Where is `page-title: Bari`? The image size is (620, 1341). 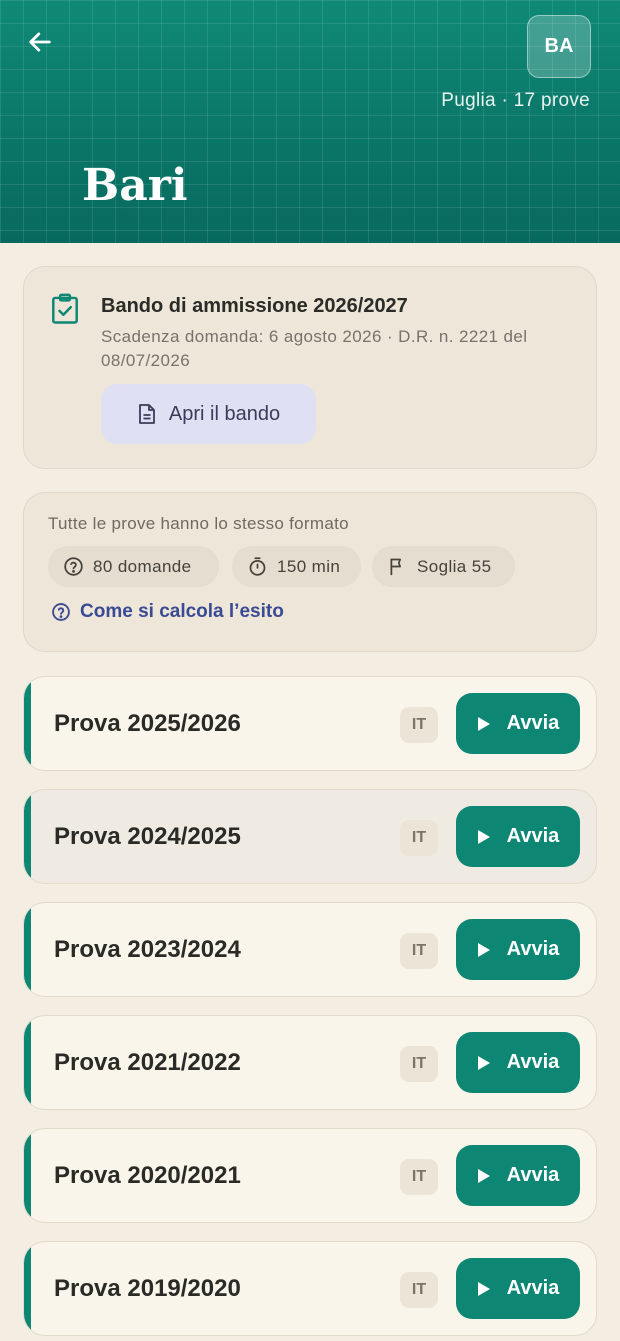
page-title: Bari is located at coordinates (135, 185).